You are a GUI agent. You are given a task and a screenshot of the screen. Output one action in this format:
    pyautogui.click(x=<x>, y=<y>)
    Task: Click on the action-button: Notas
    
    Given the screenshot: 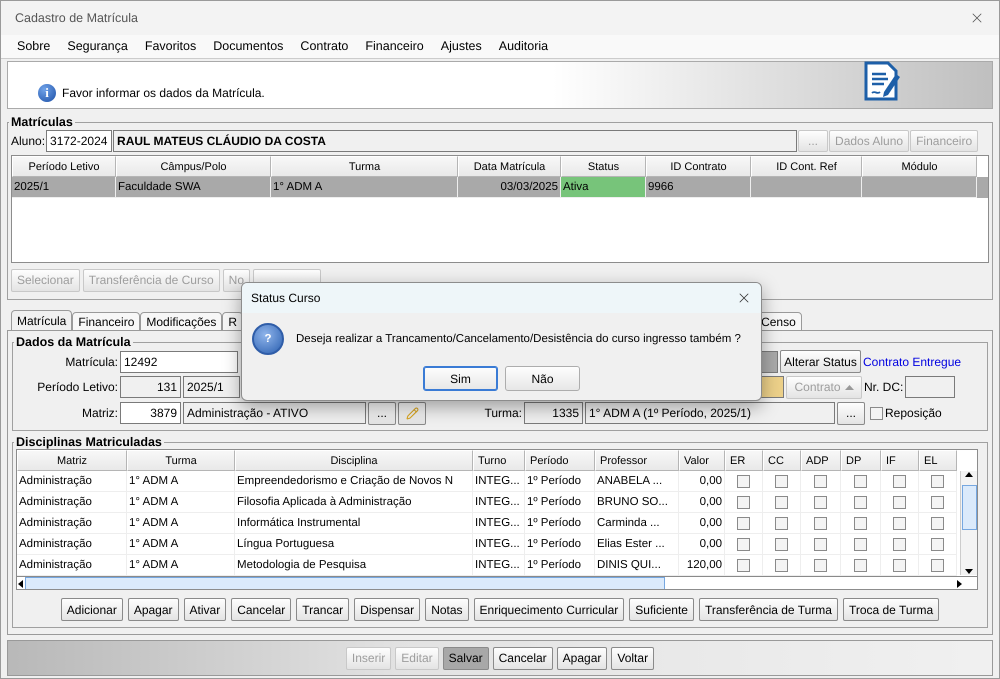 What is the action you would take?
    pyautogui.click(x=447, y=609)
    